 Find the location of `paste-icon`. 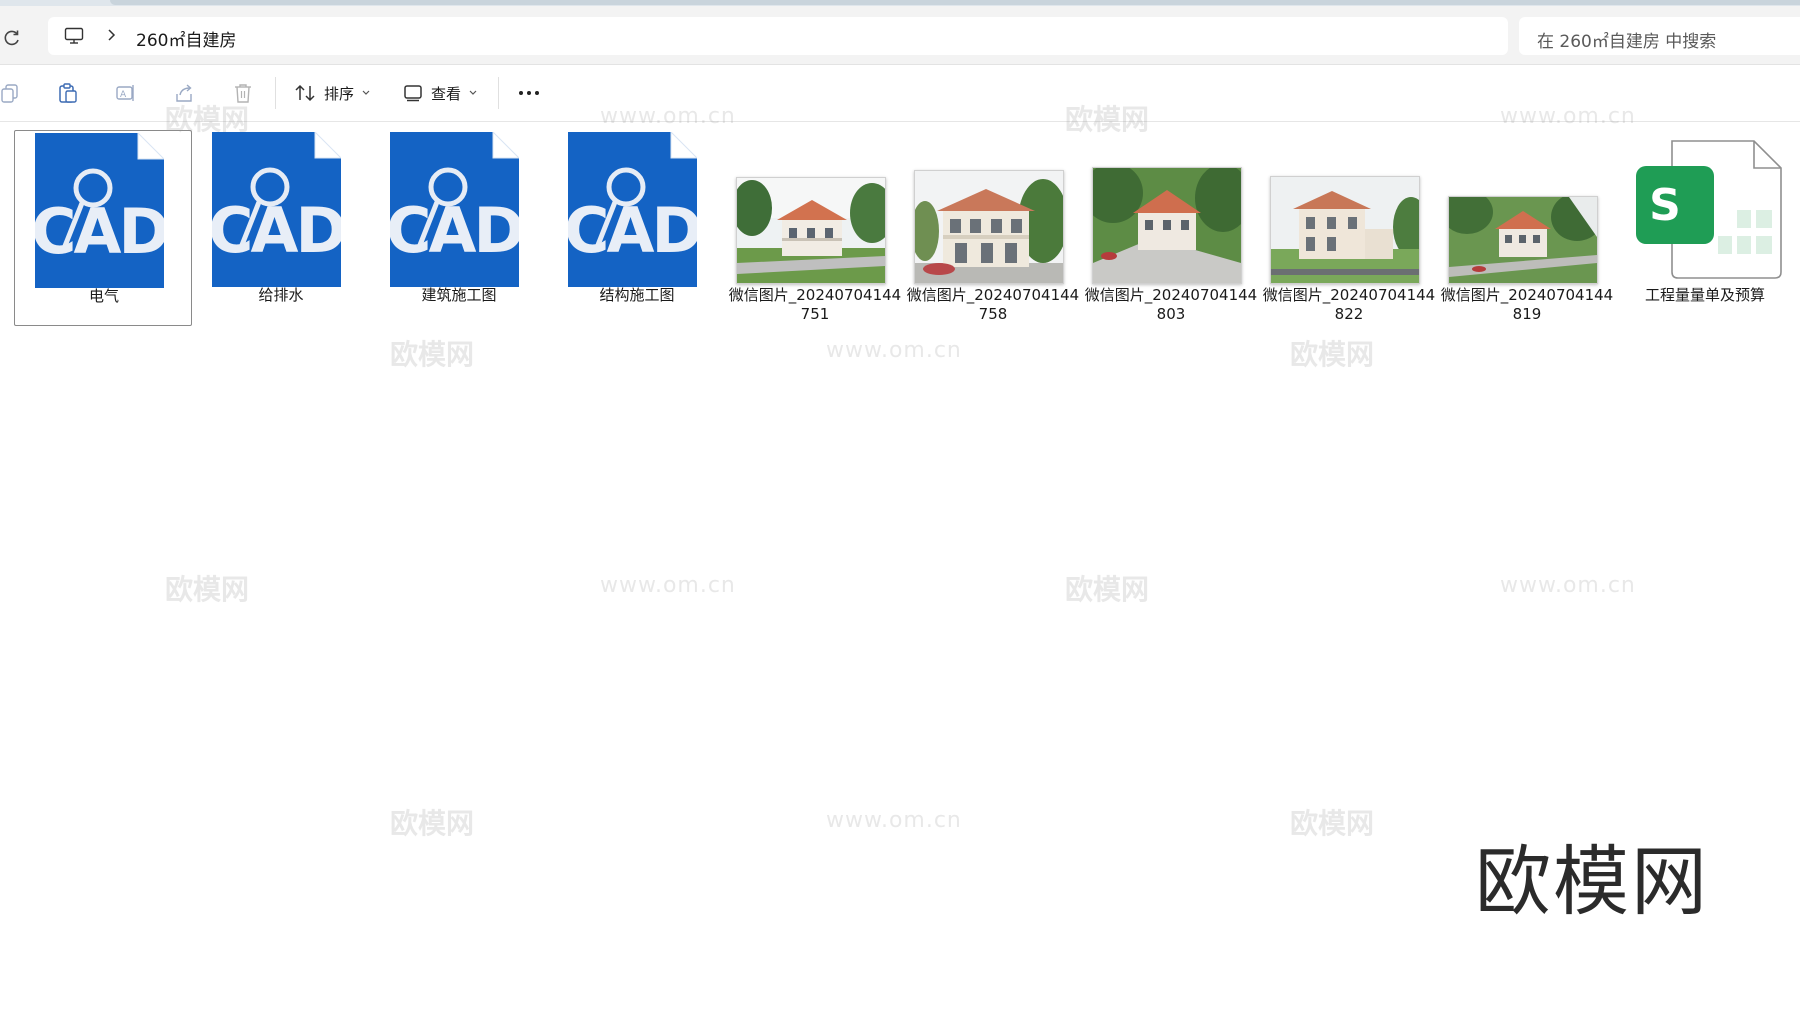

paste-icon is located at coordinates (68, 93).